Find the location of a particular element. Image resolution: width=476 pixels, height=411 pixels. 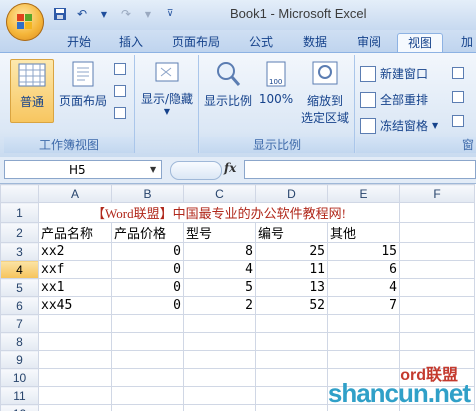

unhide-window-icon is located at coordinates (458, 121).